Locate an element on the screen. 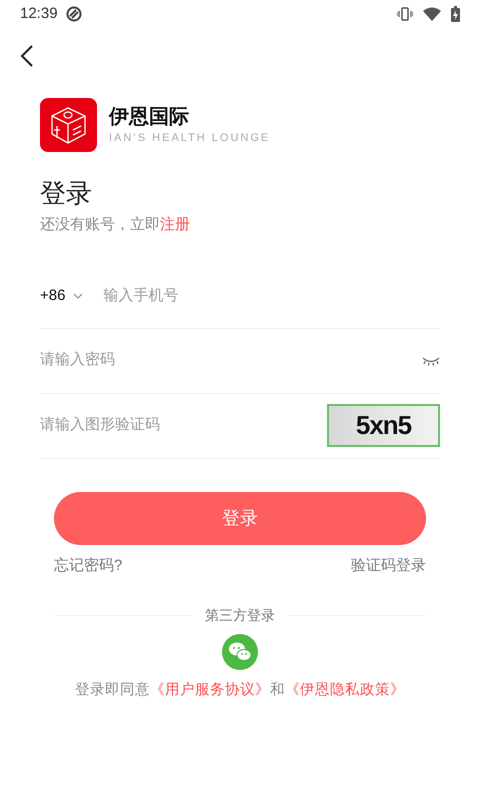  brand-tagline: IAN’S HEALTH LOUNGE is located at coordinates (189, 138).